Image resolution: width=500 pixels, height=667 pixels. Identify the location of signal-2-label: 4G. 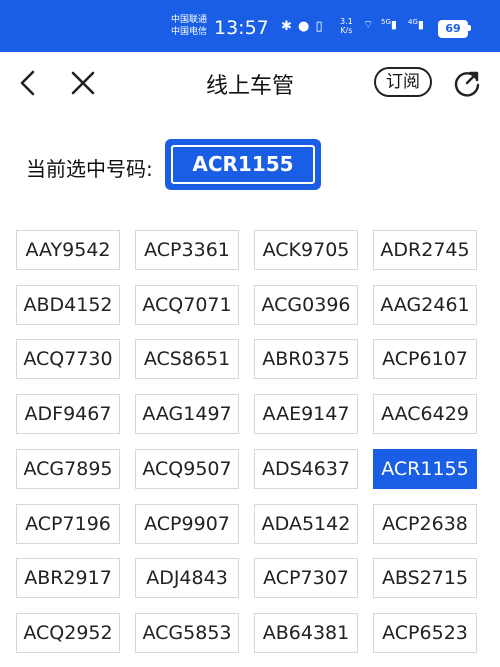
(413, 22).